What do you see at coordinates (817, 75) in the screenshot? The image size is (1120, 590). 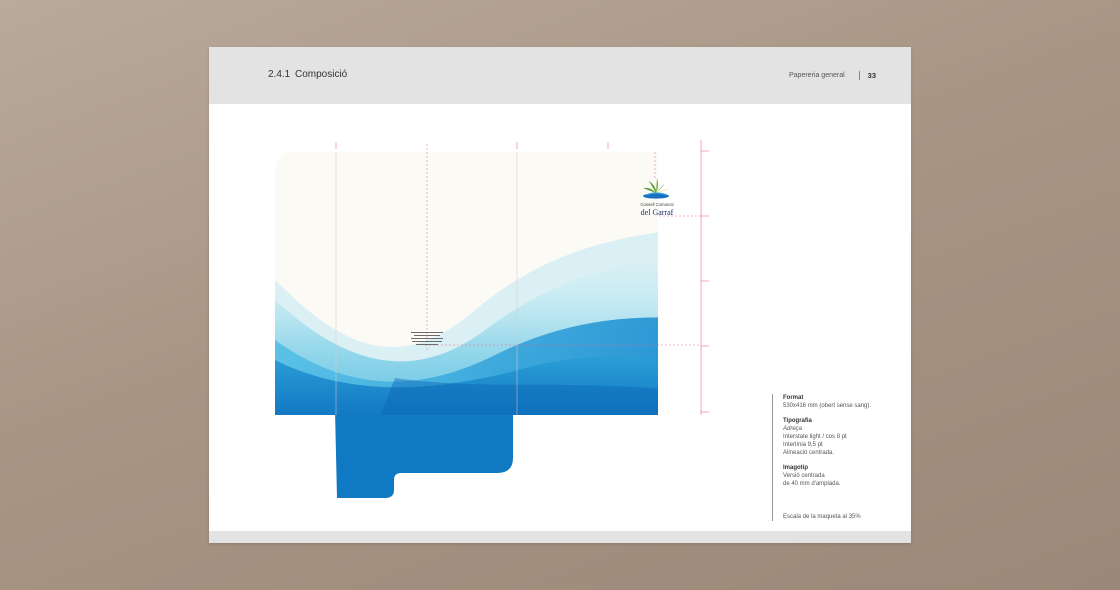 I see `category-label: Papereria general` at bounding box center [817, 75].